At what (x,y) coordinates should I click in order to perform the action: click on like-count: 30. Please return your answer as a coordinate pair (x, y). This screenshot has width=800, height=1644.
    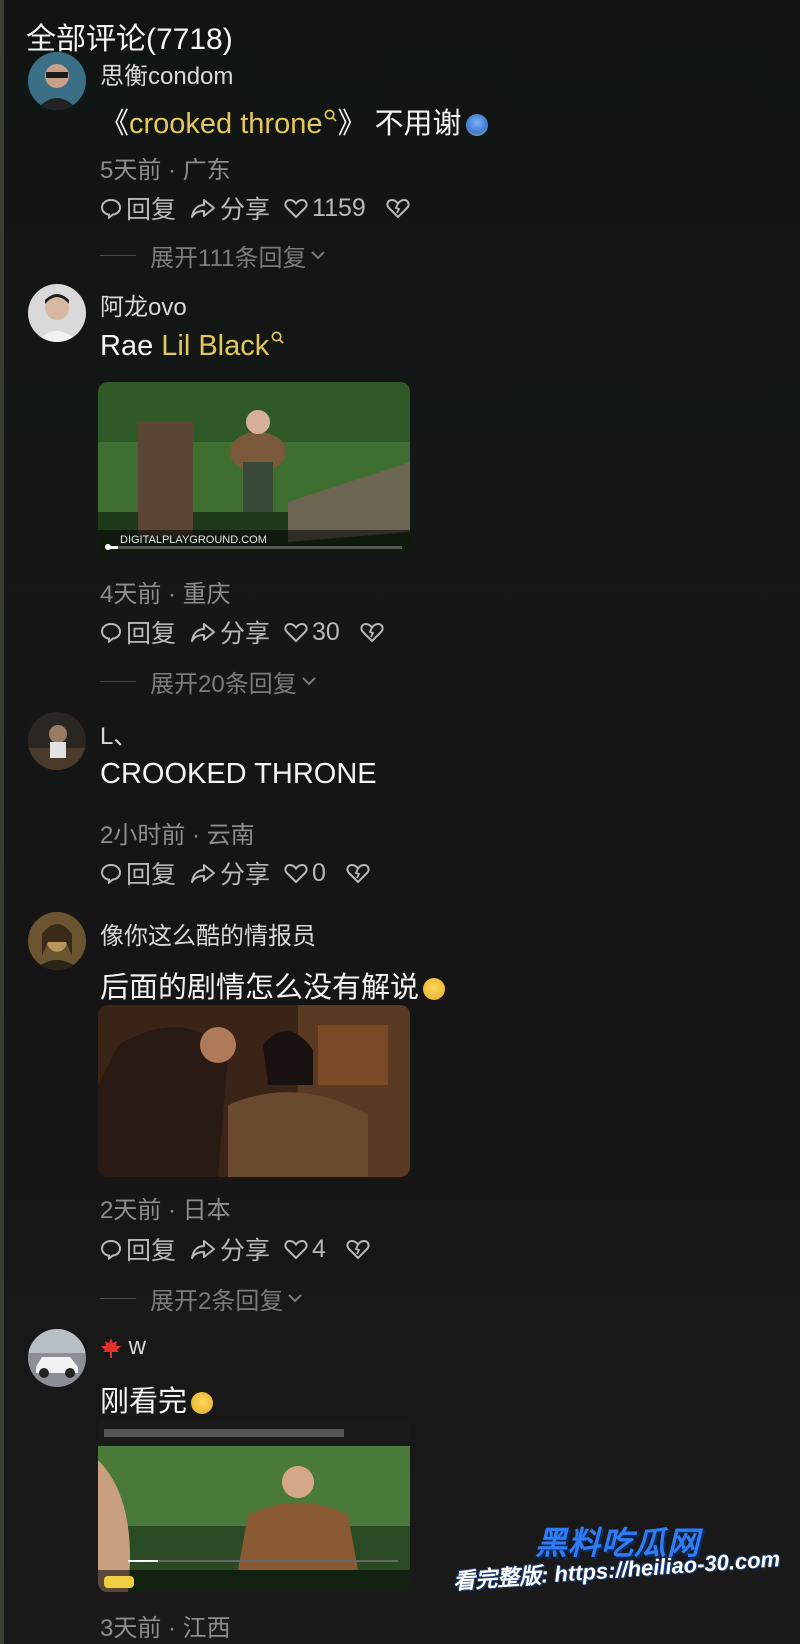
    Looking at the image, I should click on (326, 631).